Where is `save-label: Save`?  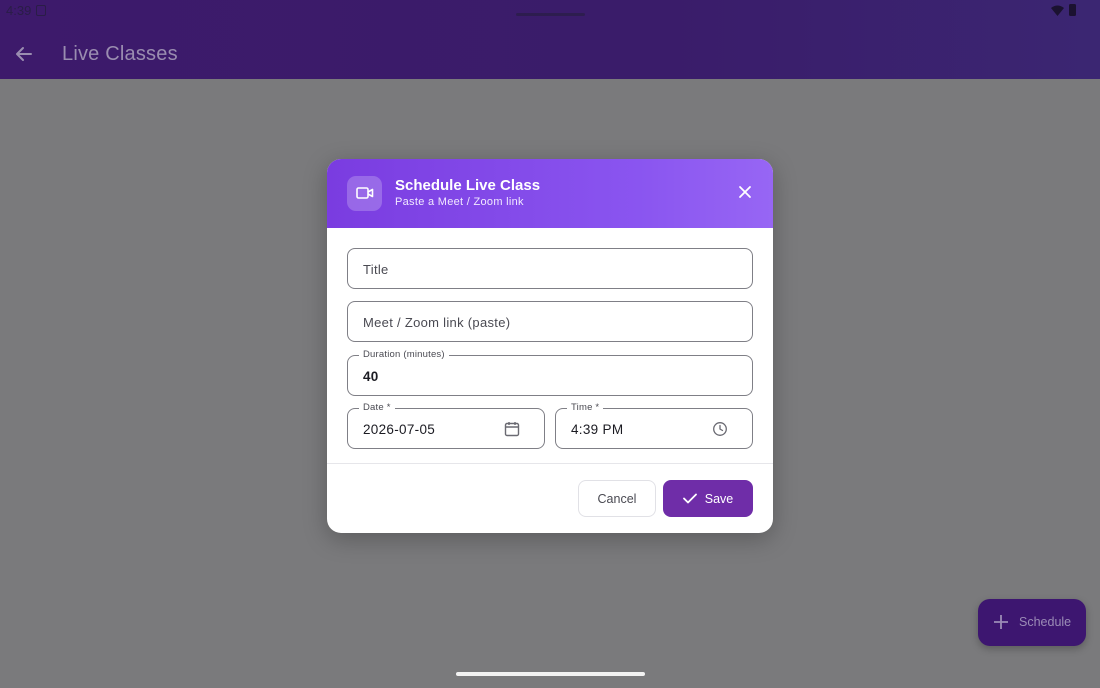 save-label: Save is located at coordinates (719, 498).